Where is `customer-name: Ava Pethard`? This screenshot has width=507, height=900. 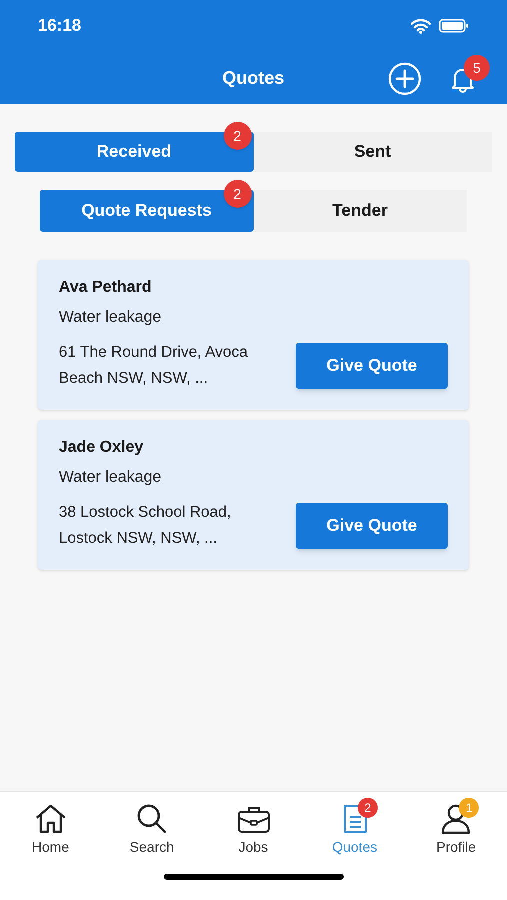 customer-name: Ava Pethard is located at coordinates (106, 288).